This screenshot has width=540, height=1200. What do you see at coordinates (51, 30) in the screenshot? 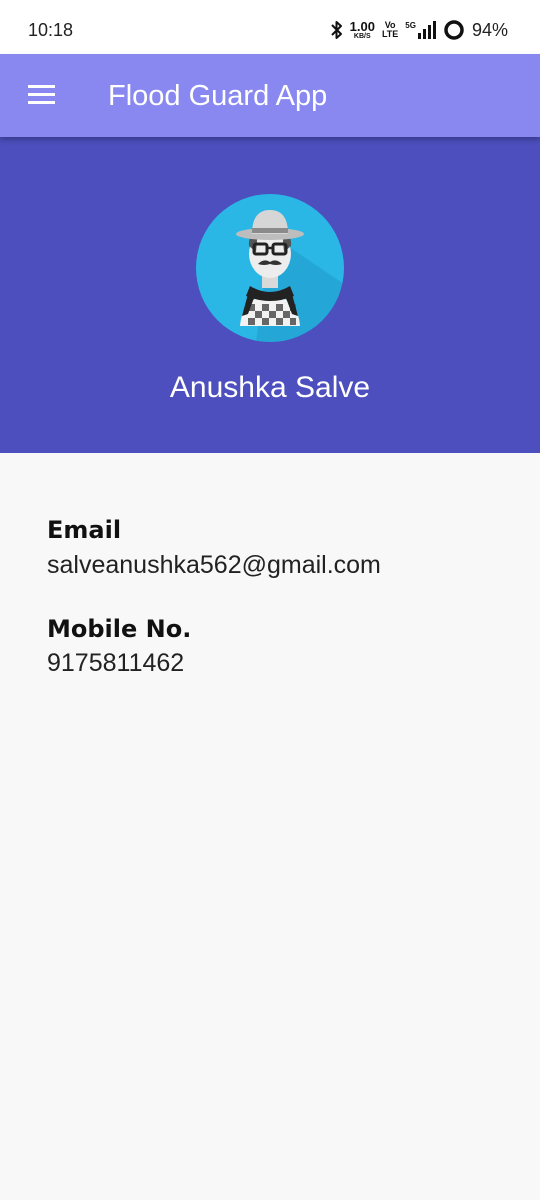
I see `status-time: 10:18` at bounding box center [51, 30].